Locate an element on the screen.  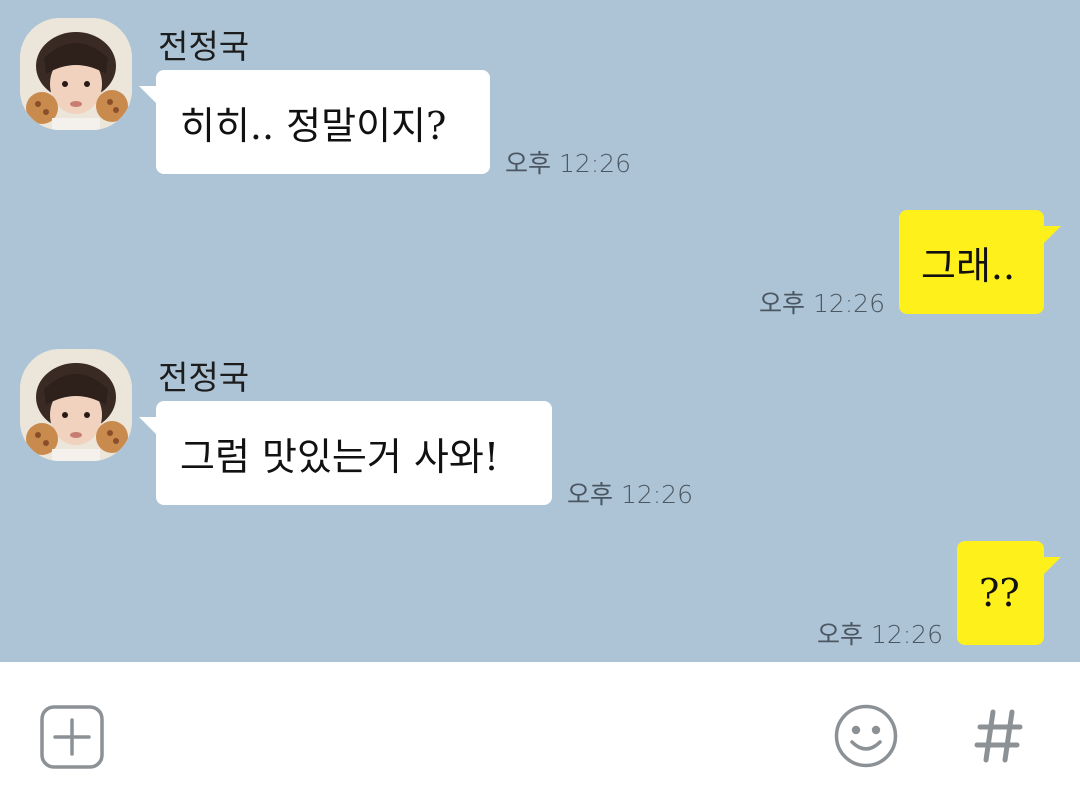
plus-button is located at coordinates (72, 739).